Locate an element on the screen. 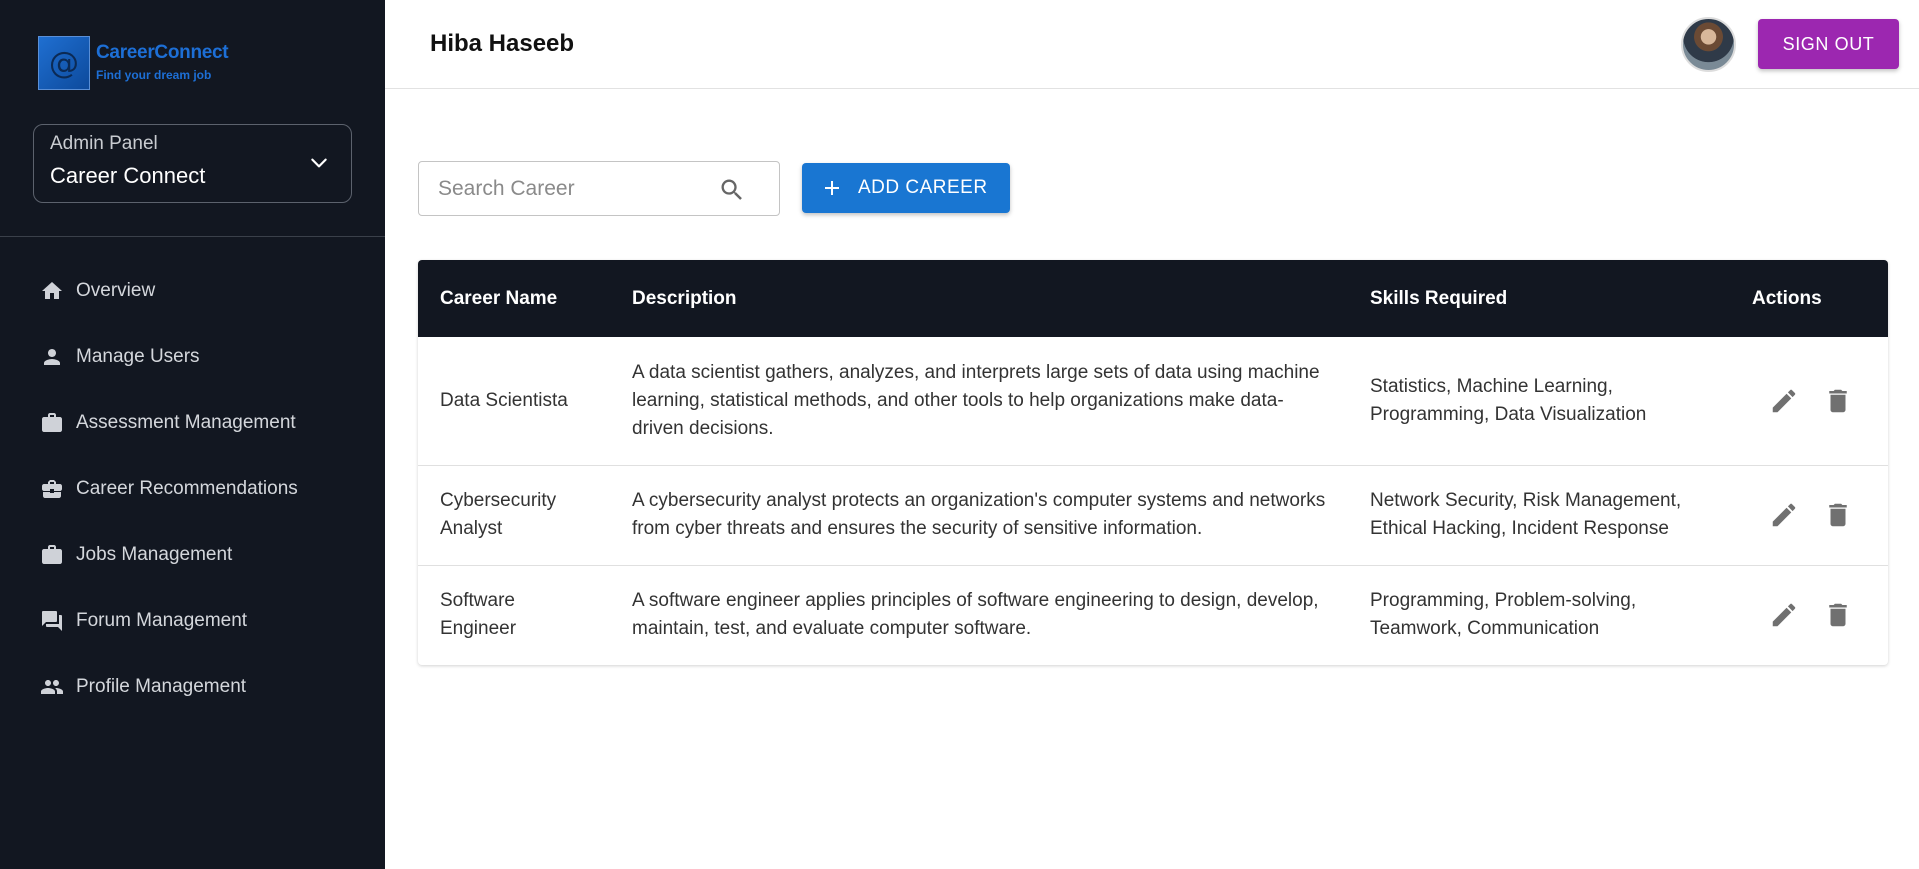  sidebar-item-forum-management: Forum Management is located at coordinates (192, 621).